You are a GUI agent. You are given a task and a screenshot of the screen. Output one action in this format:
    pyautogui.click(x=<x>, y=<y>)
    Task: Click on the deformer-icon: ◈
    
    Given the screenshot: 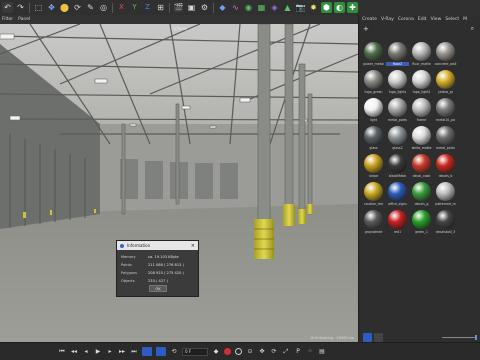 What is the action you would take?
    pyautogui.click(x=274, y=7)
    